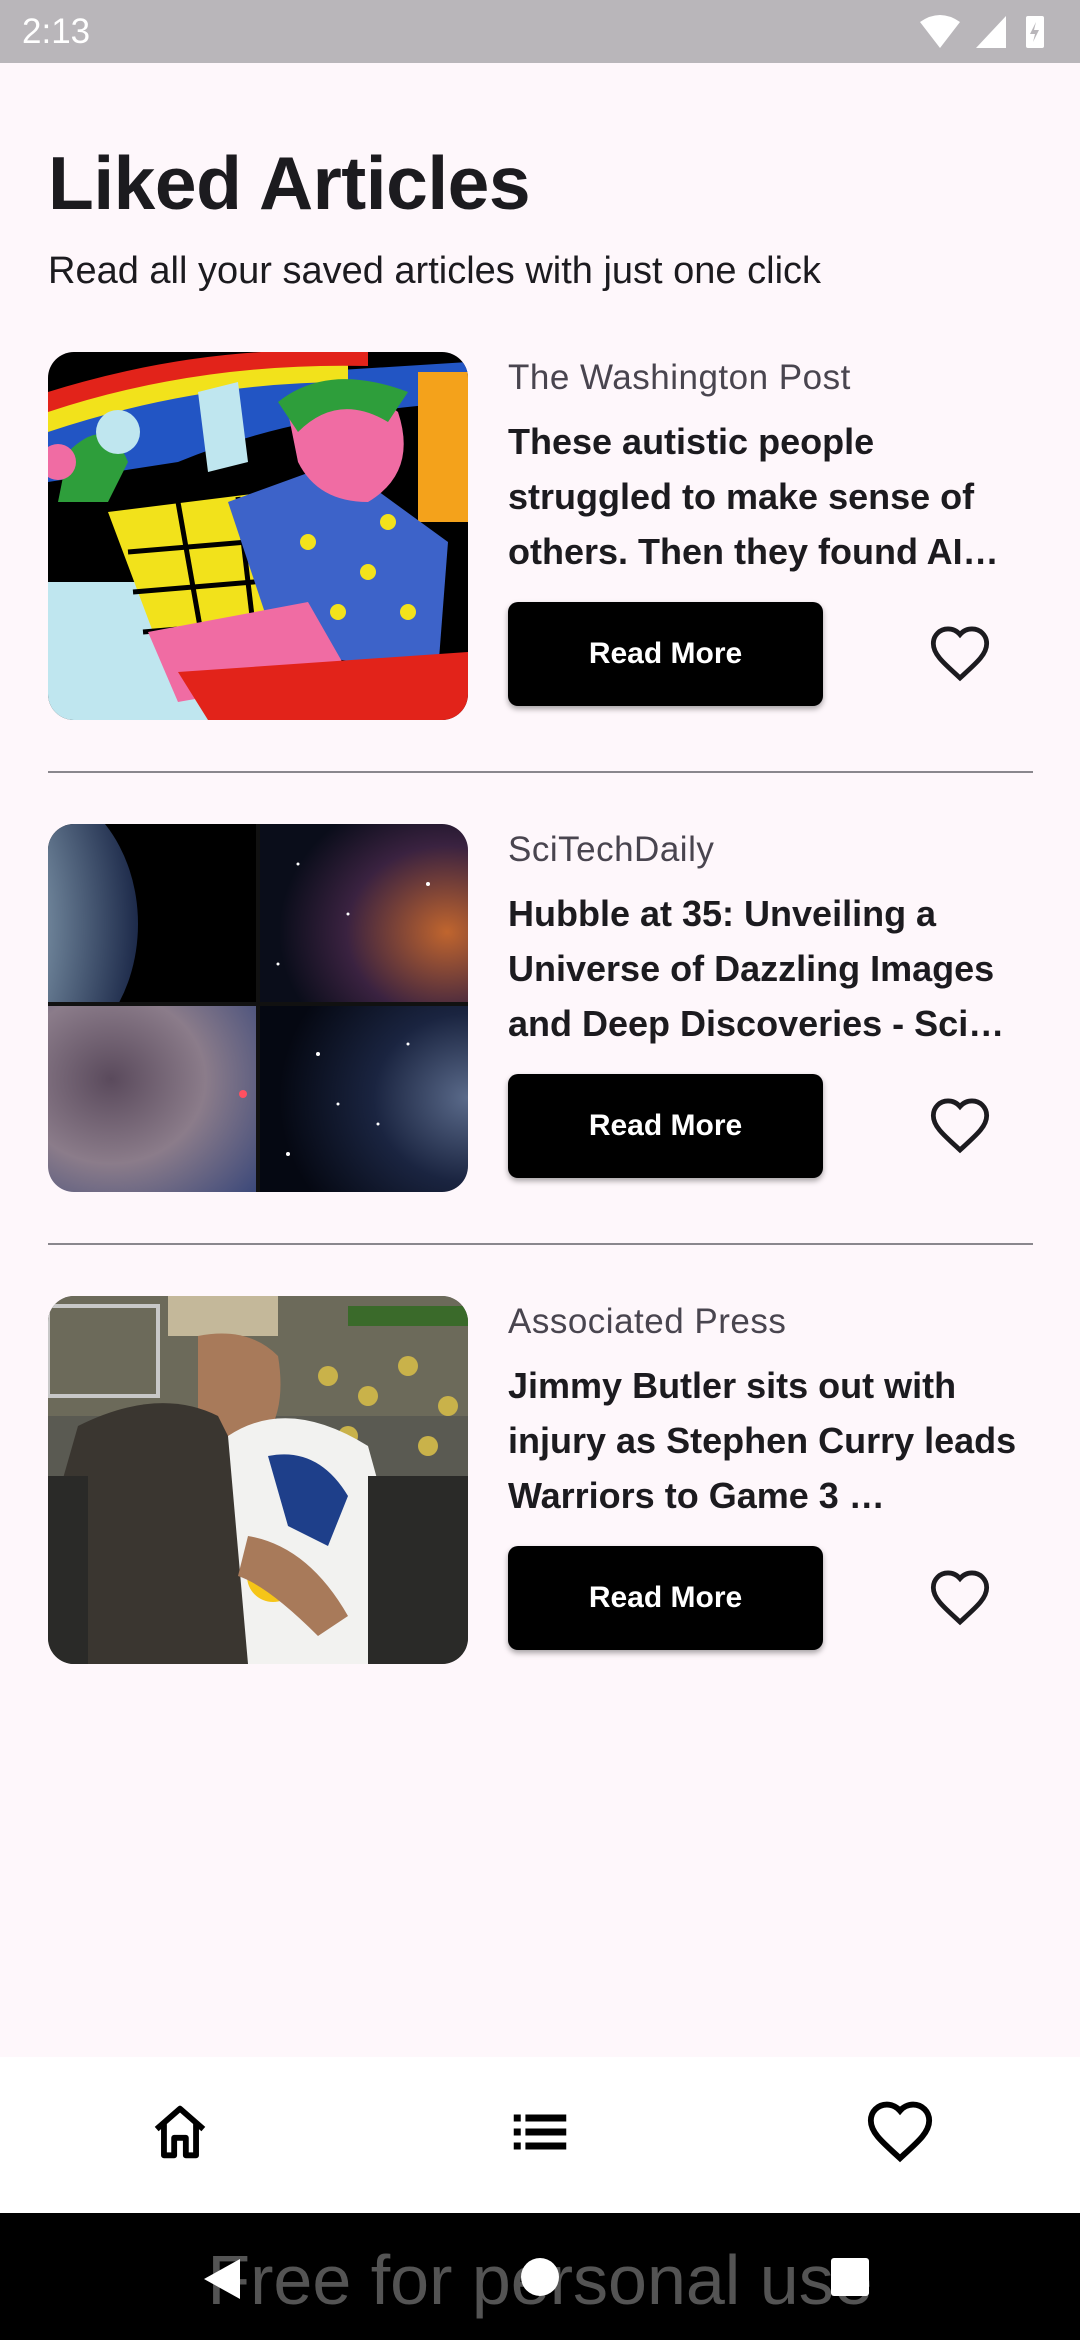 This screenshot has height=2340, width=1080. I want to click on heart-icon, so click(900, 2132).